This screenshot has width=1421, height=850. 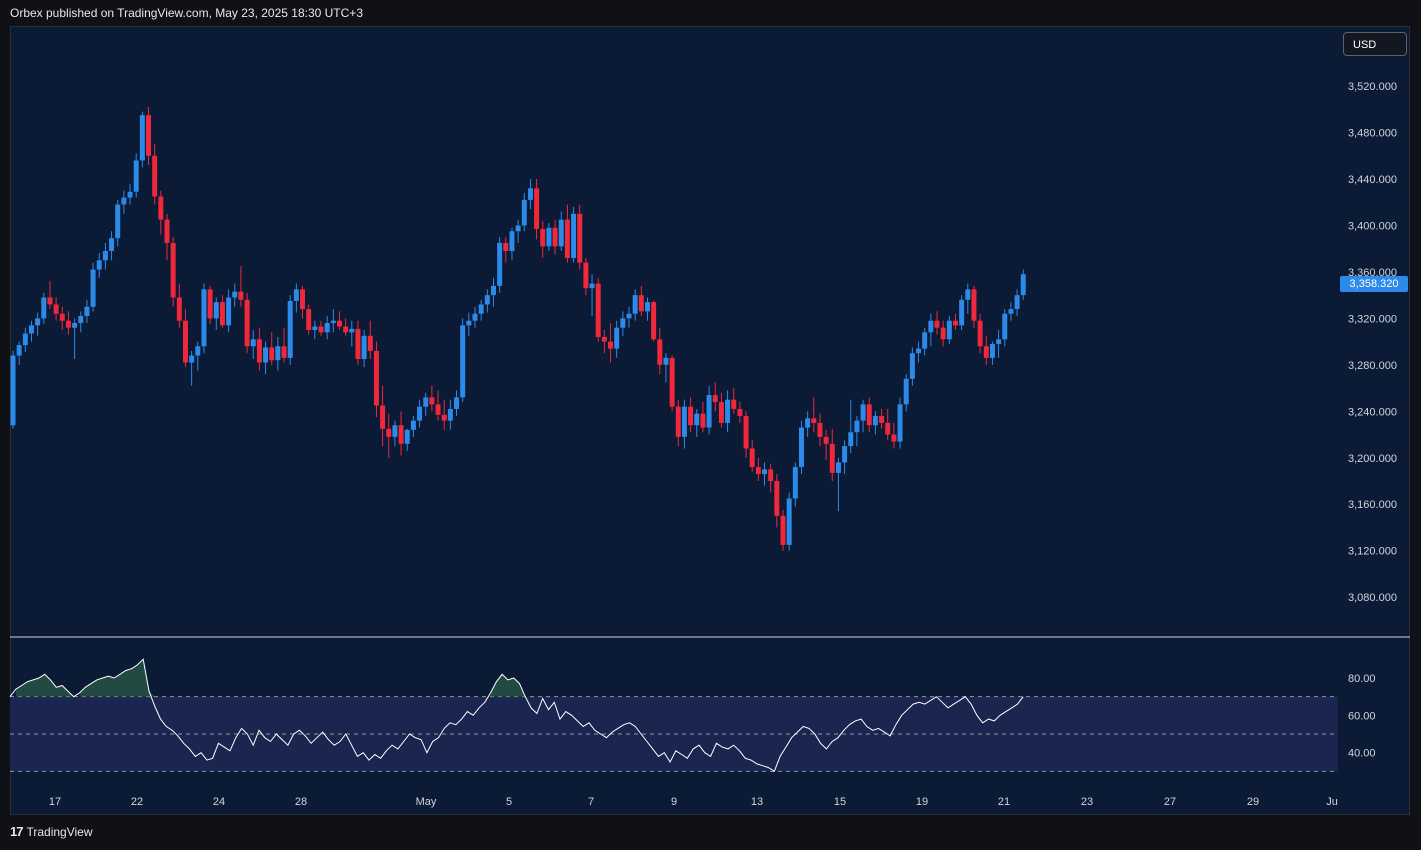 What do you see at coordinates (1375, 44) in the screenshot?
I see `currency-selector: USD` at bounding box center [1375, 44].